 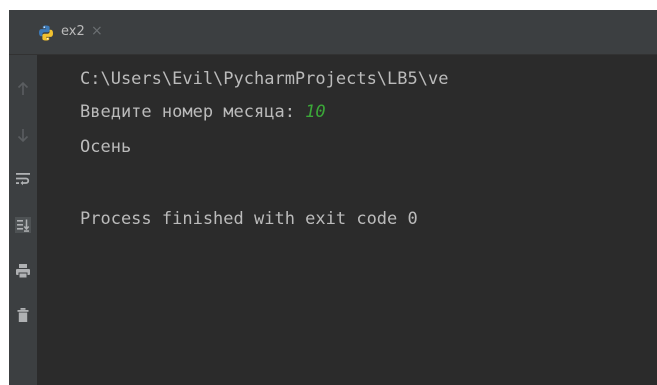 What do you see at coordinates (264, 79) in the screenshot?
I see `command-line: C:\Users\Evil\PycharmProjects\LB5\ve` at bounding box center [264, 79].